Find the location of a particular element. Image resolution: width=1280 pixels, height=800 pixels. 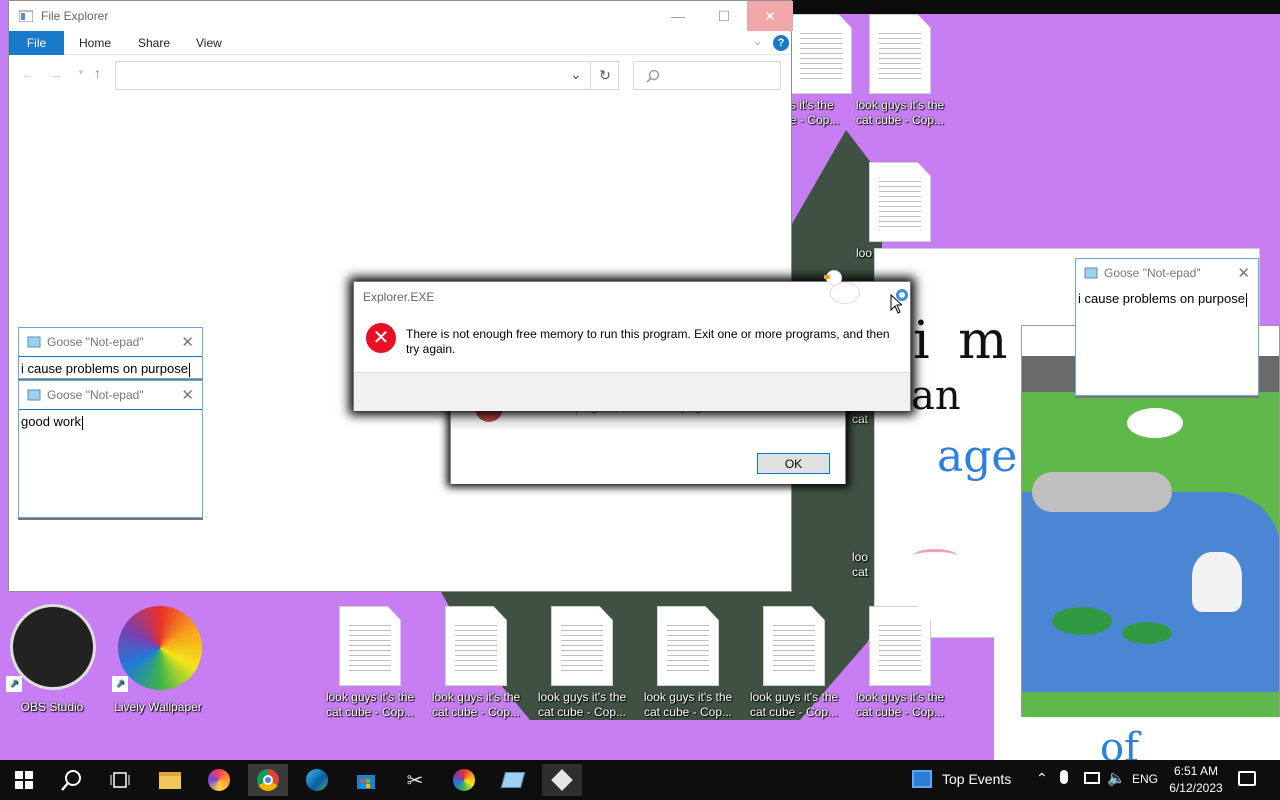

task-view-icon is located at coordinates (120, 780).